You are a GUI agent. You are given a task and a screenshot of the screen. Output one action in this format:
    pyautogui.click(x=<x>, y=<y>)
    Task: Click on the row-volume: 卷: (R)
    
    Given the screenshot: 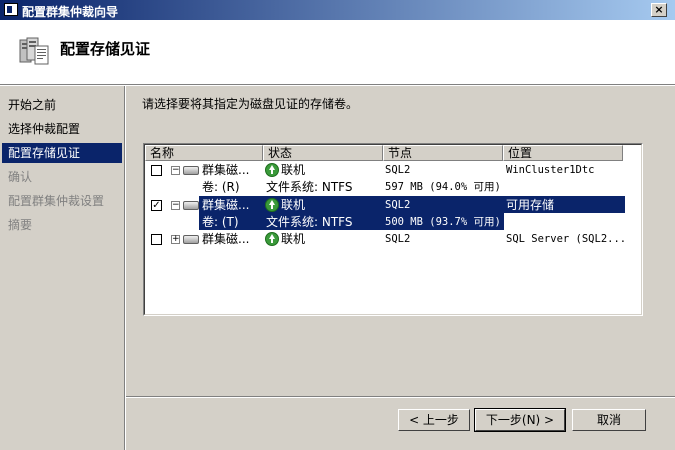 What is the action you would take?
    pyautogui.click(x=221, y=187)
    